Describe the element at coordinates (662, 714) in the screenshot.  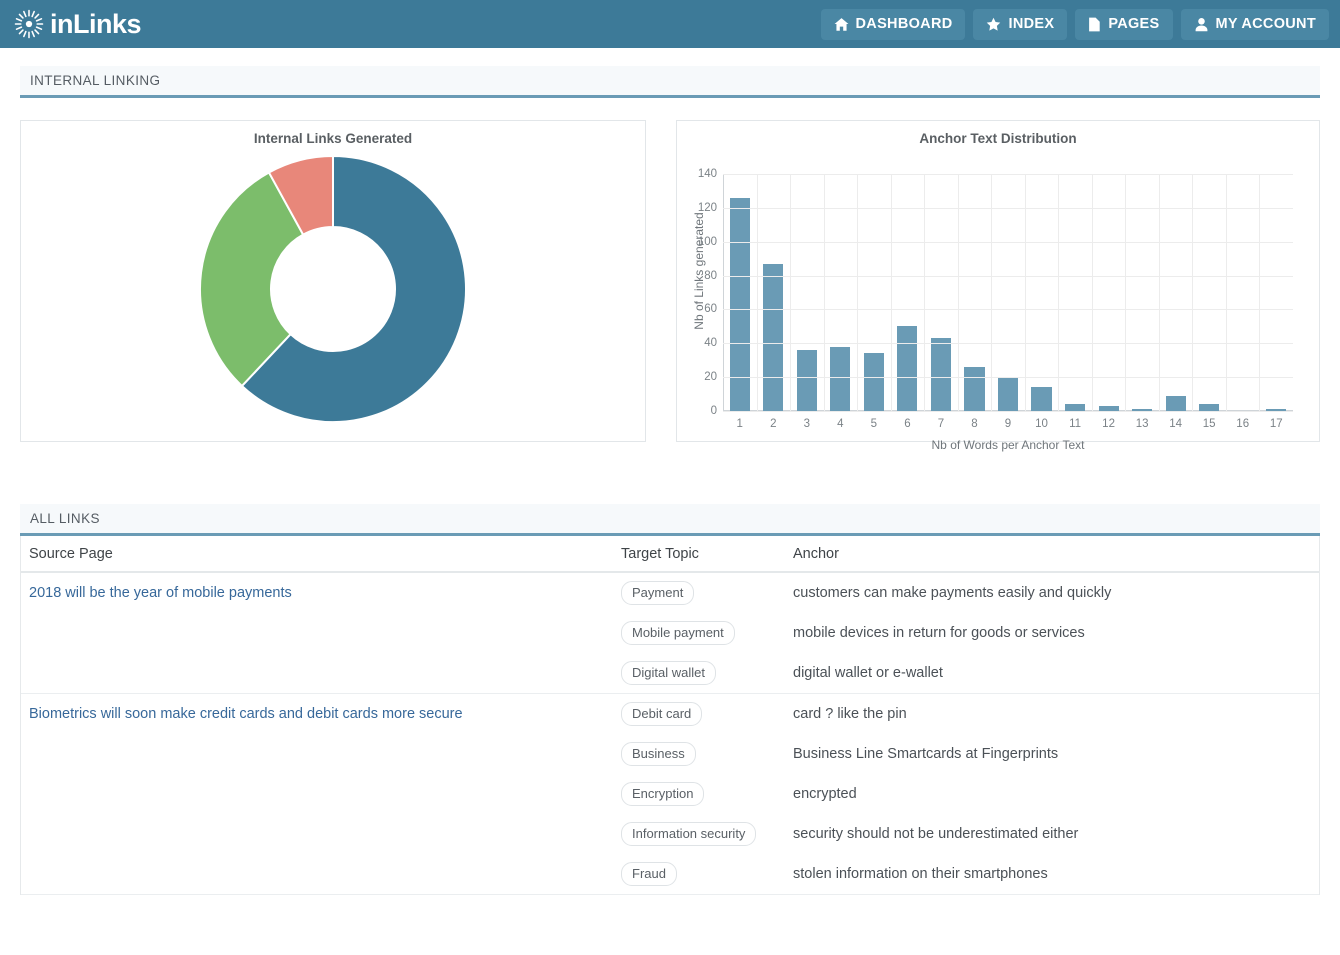
I see `topic-chip: Debit card` at that location.